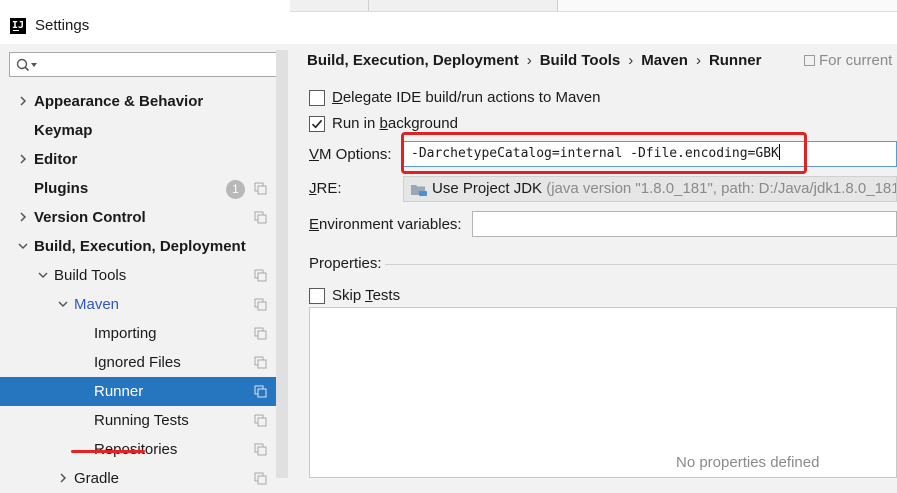 This screenshot has width=897, height=493. What do you see at coordinates (748, 462) in the screenshot?
I see `no-properties-text: No properties defined` at bounding box center [748, 462].